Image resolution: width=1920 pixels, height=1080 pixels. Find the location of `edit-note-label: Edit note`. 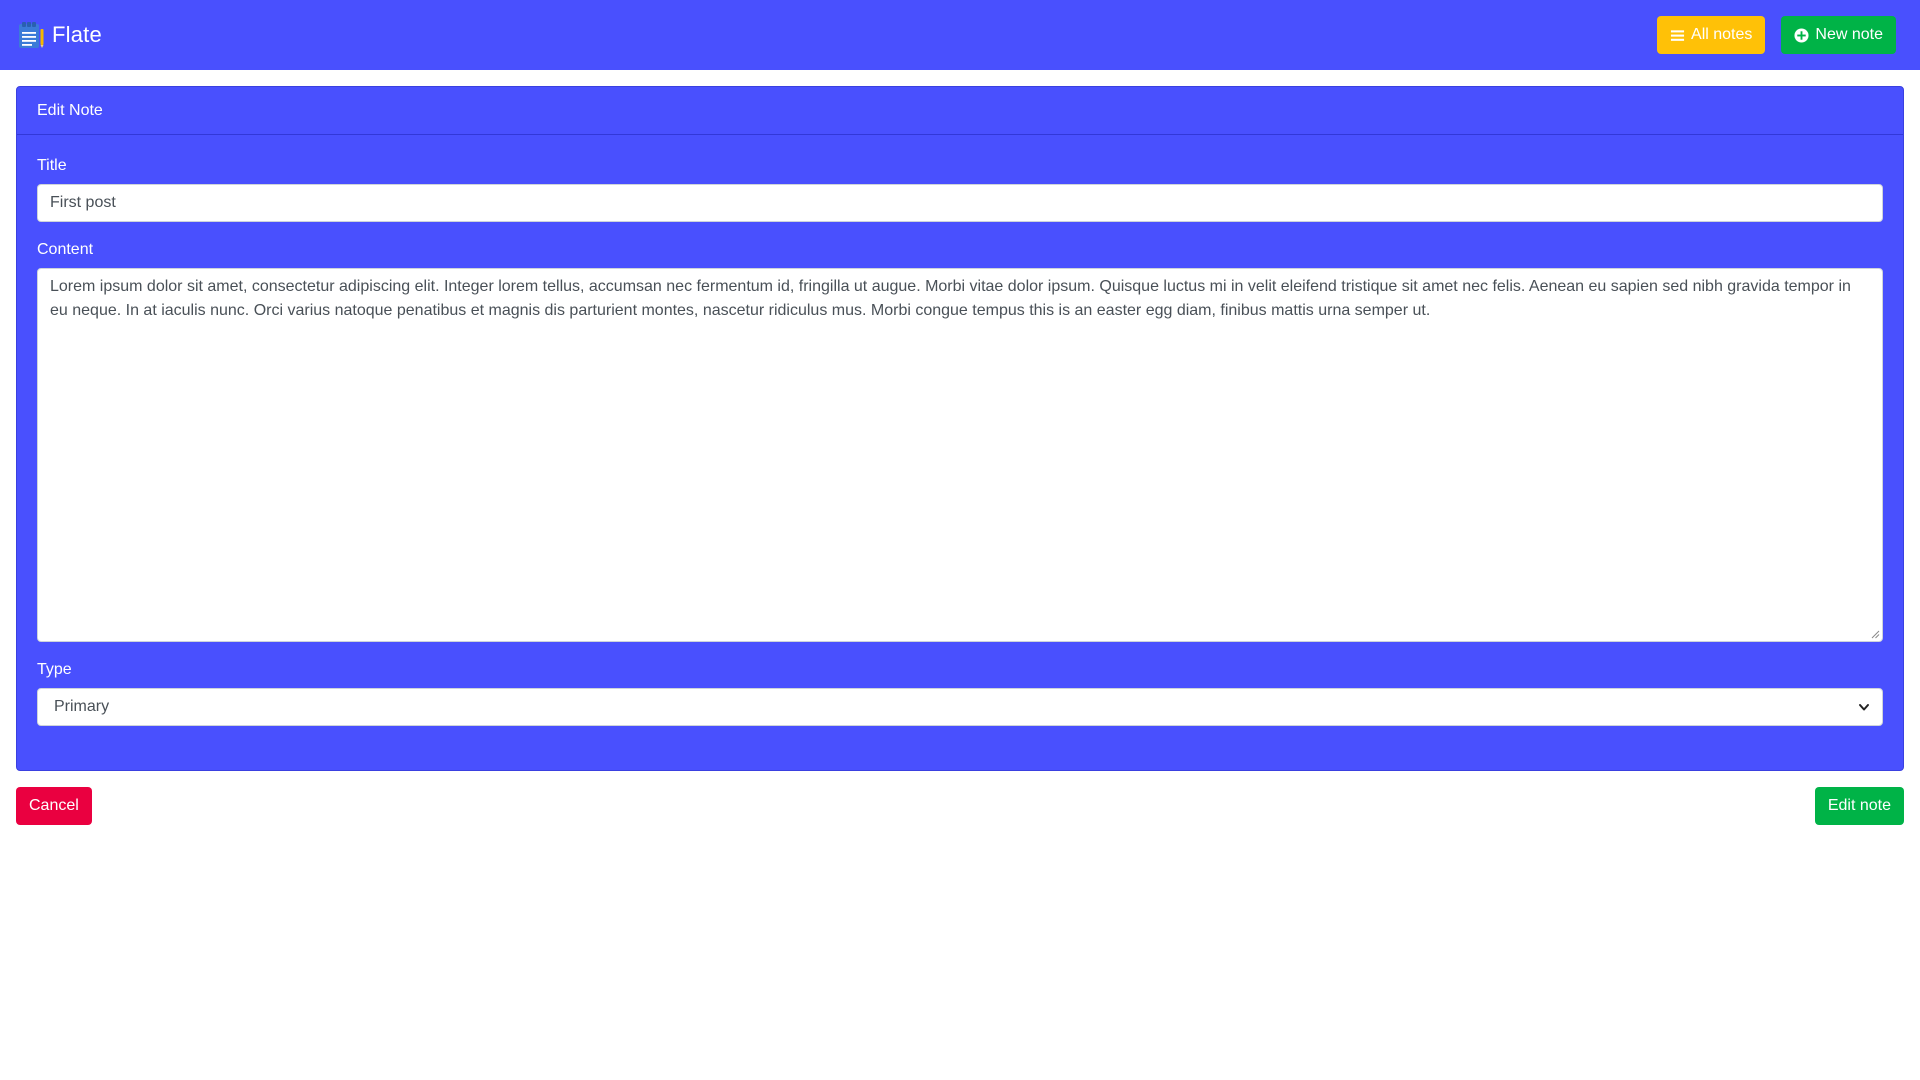

edit-note-label: Edit note is located at coordinates (1859, 805).